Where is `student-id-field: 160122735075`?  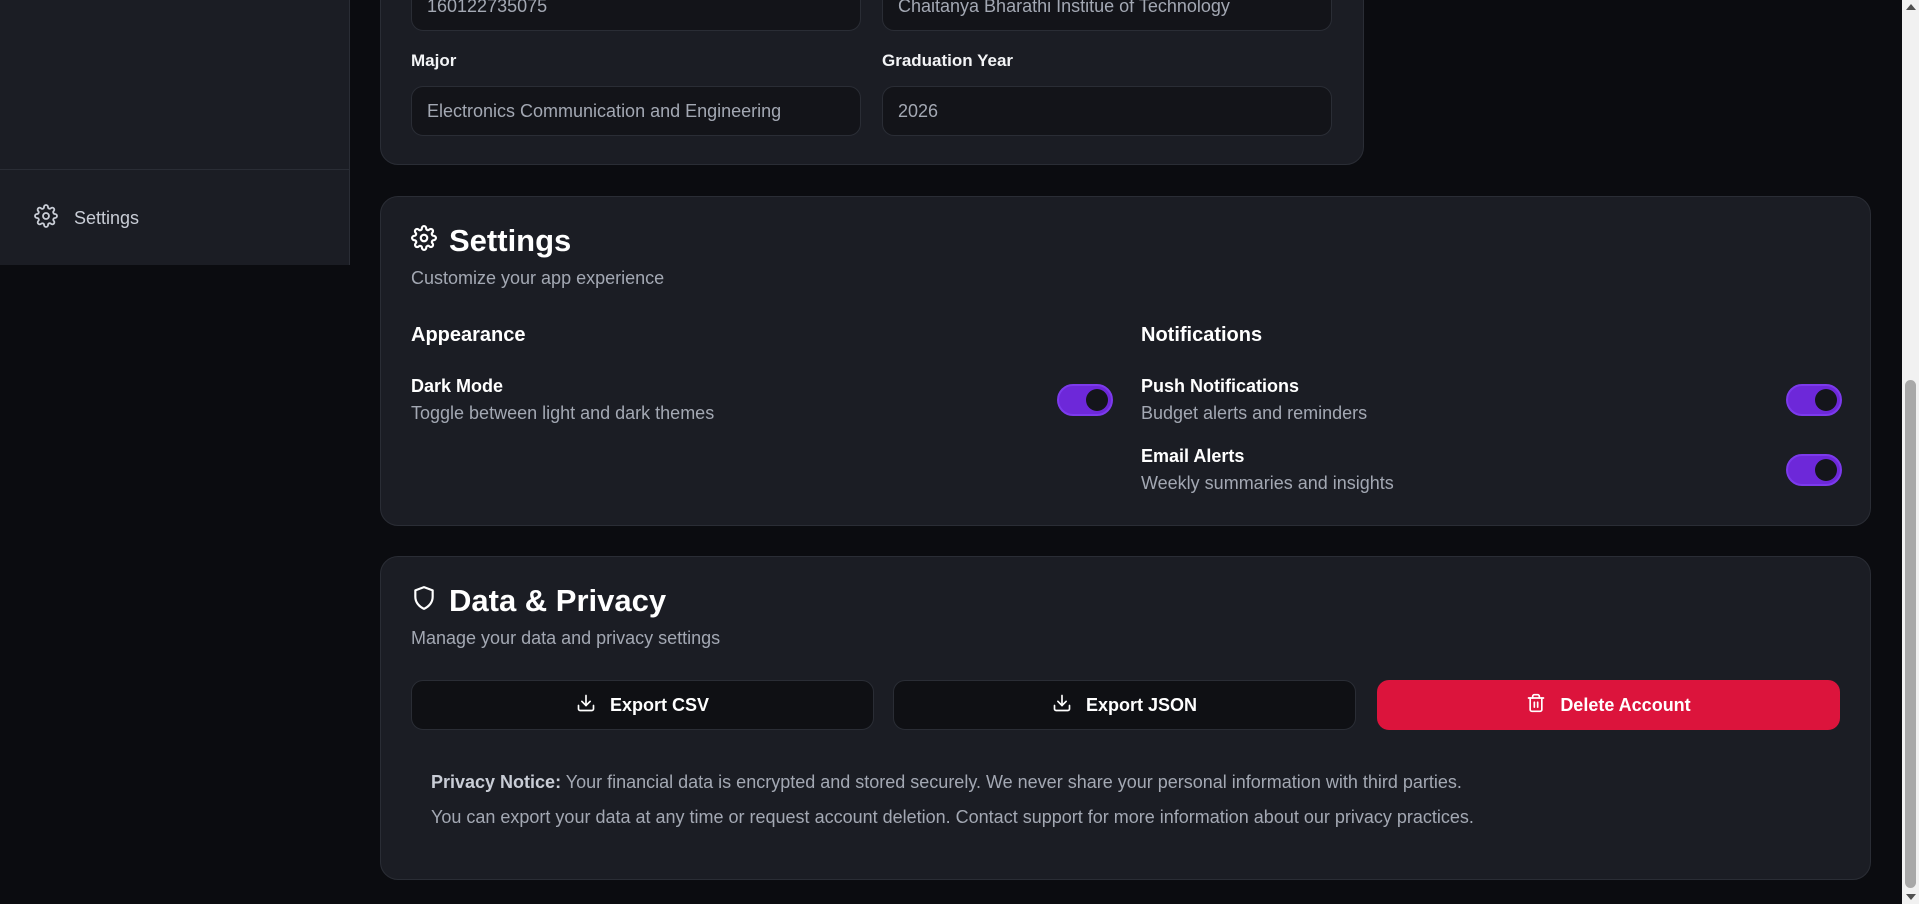 student-id-field: 160122735075 is located at coordinates (636, 15).